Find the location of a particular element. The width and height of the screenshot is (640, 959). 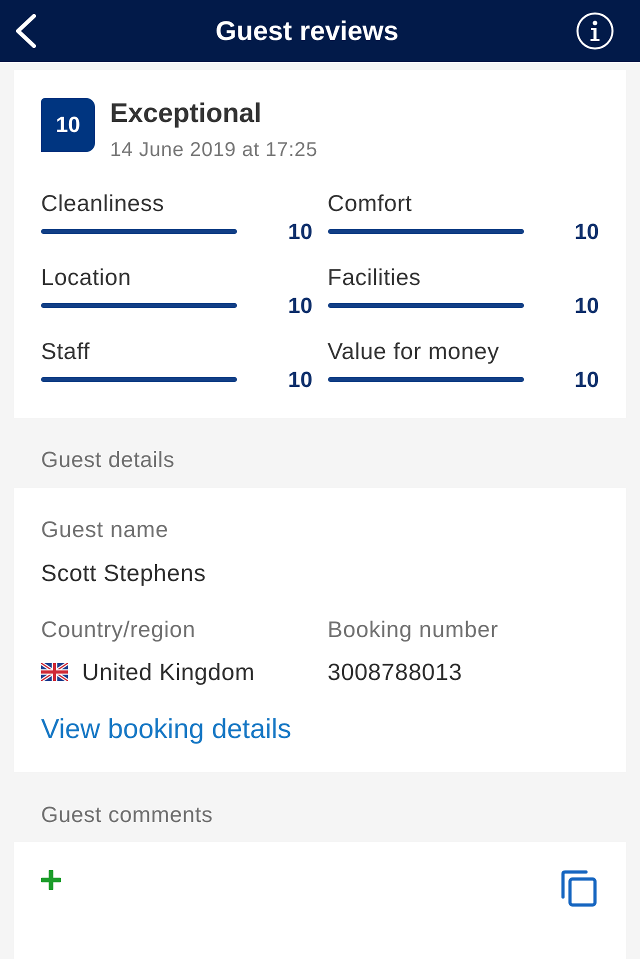

field-label: Country/region is located at coordinates (118, 630).